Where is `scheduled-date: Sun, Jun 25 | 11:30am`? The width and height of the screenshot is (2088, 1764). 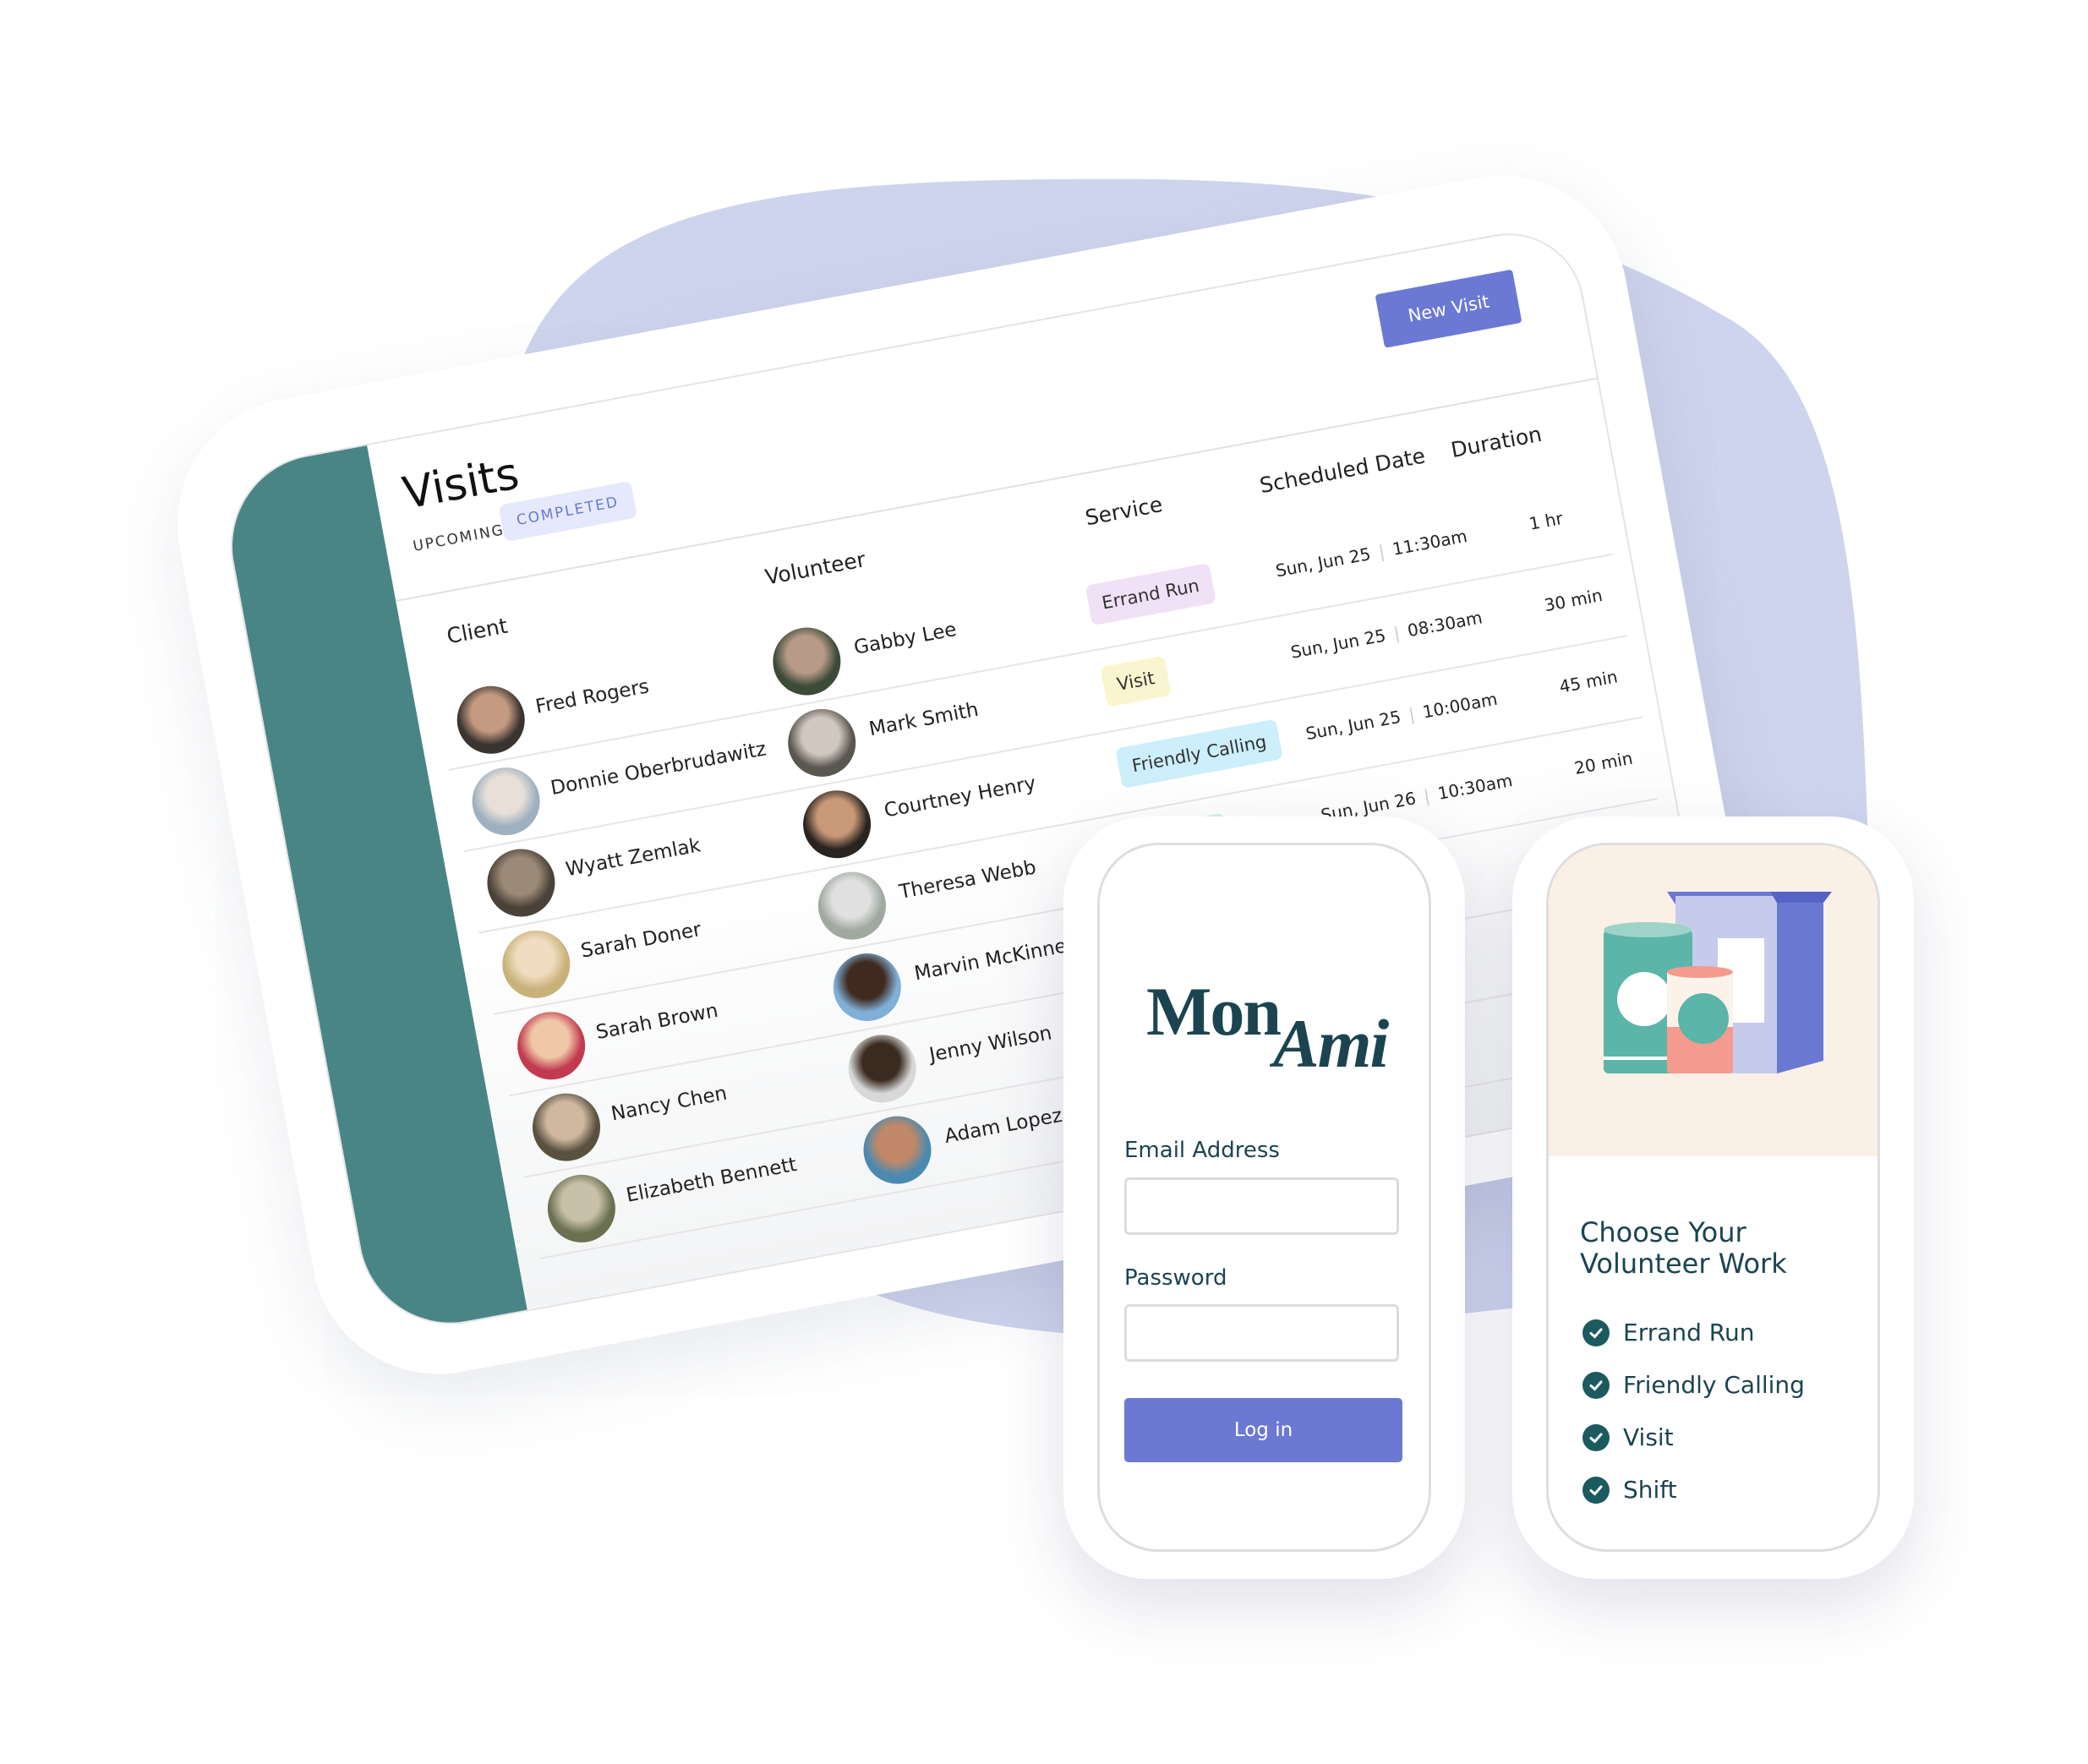
scheduled-date: Sun, Jun 25 | 11:30am is located at coordinates (1371, 554).